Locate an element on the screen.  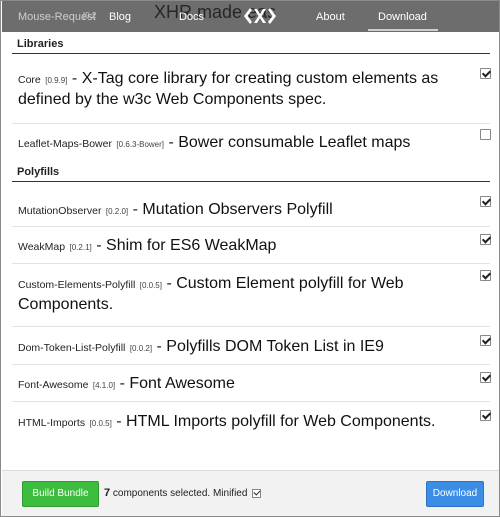
minified-checkbox is located at coordinates (257, 493).